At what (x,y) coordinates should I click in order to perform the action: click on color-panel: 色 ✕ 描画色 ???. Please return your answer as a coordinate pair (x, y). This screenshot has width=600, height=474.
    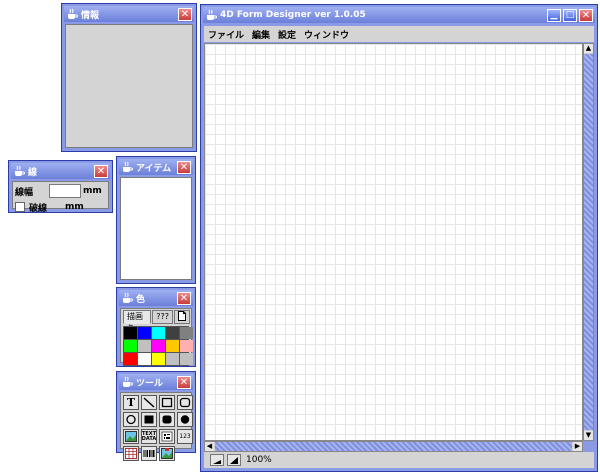
    Looking at the image, I should click on (156, 327).